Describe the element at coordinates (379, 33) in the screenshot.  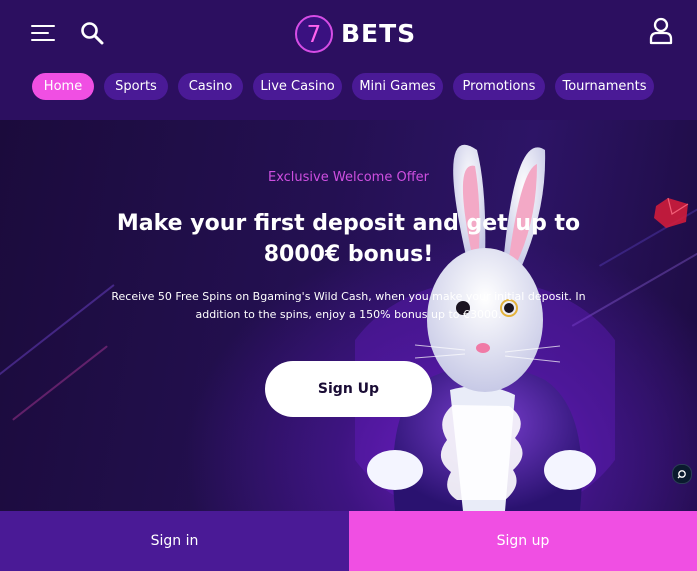
I see `logo-text: BETS` at that location.